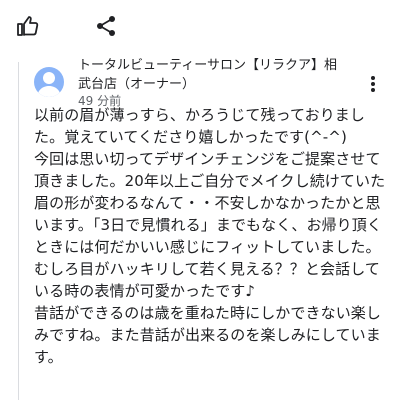 The height and width of the screenshot is (400, 400). I want to click on thumbs-up-icon, so click(28, 26).